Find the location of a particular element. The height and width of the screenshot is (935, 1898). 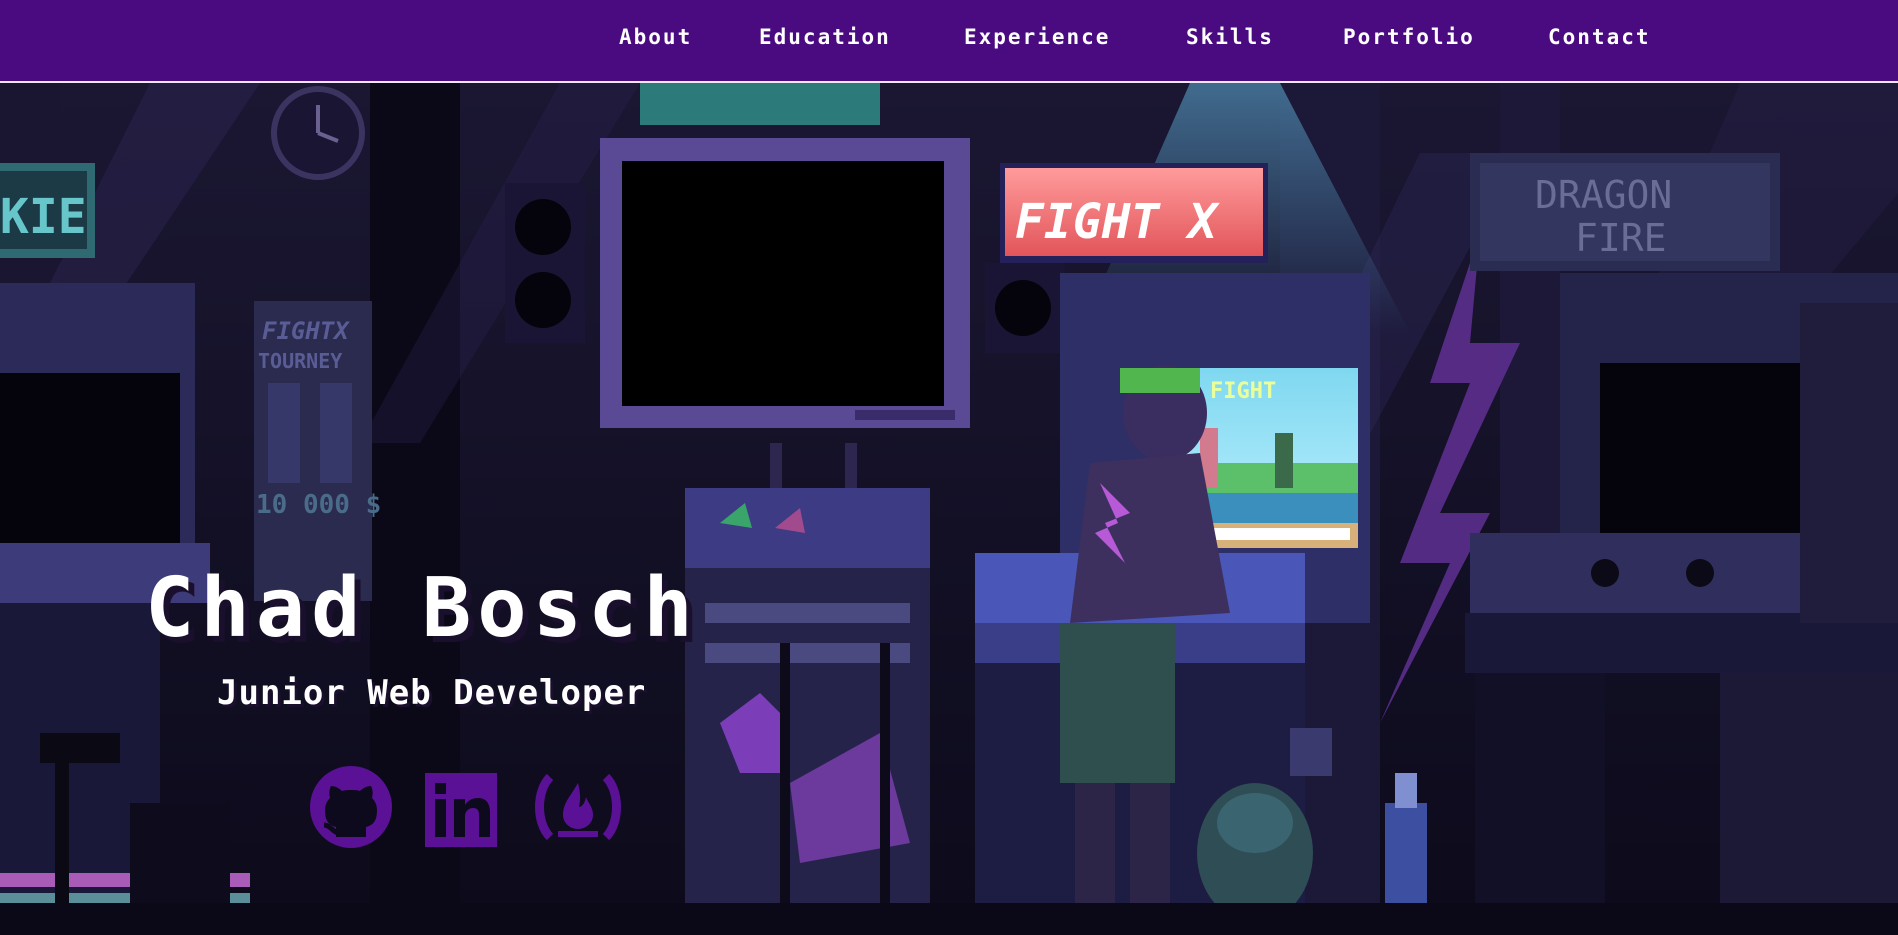

nav-link-portfolio: Portfolio is located at coordinates (1409, 38).